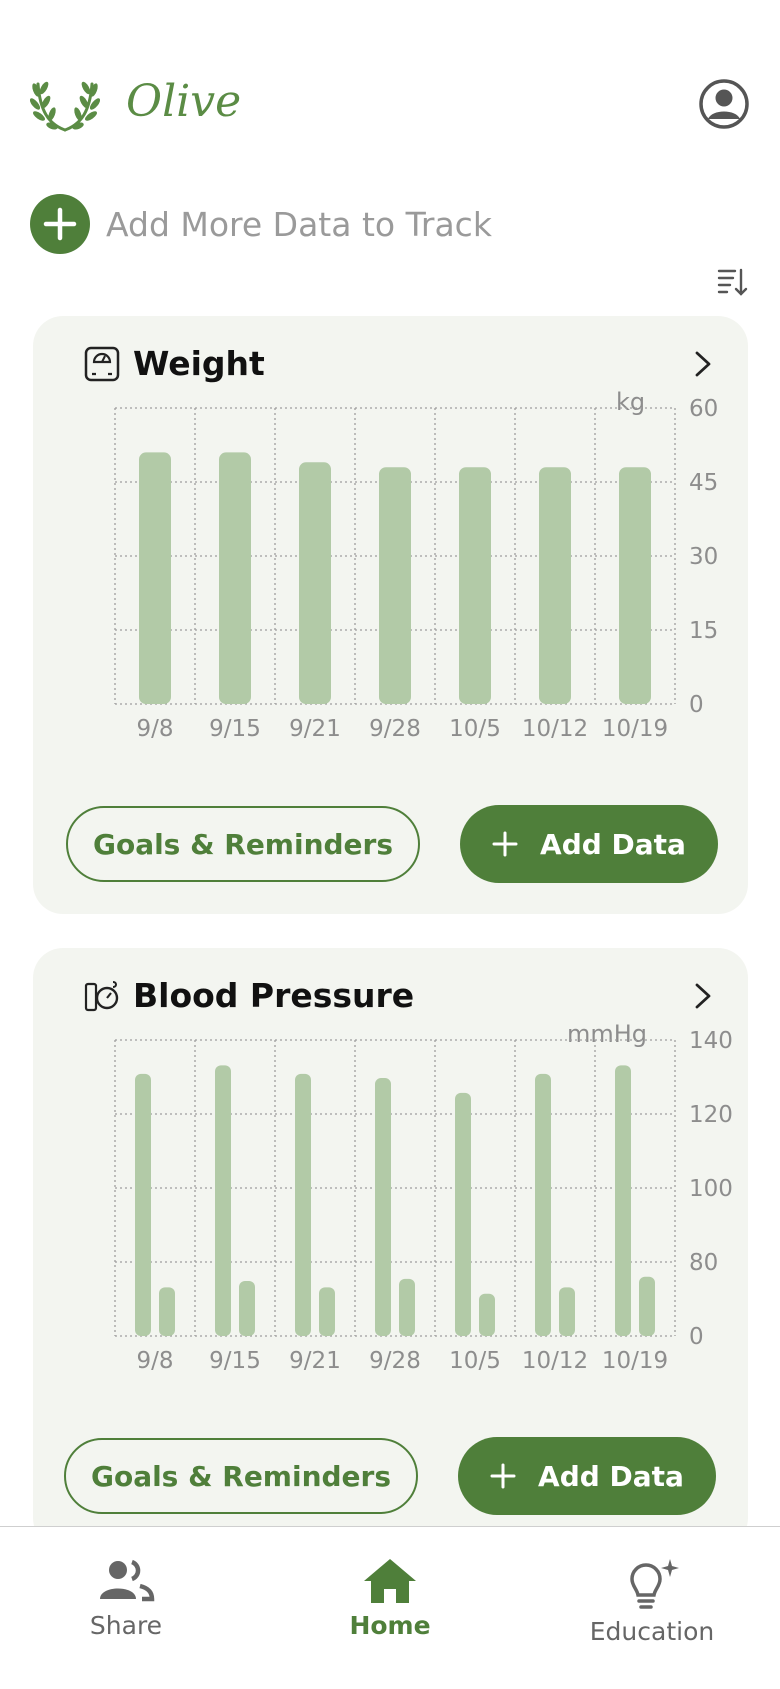  What do you see at coordinates (711, 1189) in the screenshot?
I see `y-tick-label: 100` at bounding box center [711, 1189].